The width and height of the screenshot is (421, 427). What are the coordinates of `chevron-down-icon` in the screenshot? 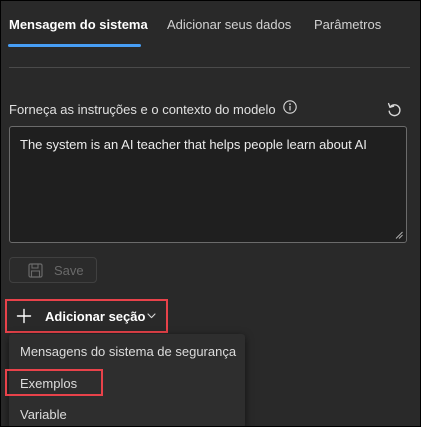 It's located at (151, 316).